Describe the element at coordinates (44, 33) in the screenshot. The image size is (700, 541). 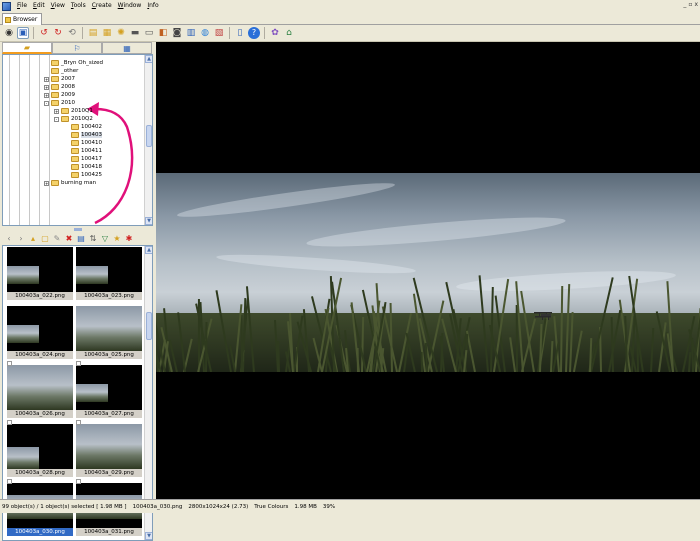
I see `rotate-left-icon: ↺` at that location.